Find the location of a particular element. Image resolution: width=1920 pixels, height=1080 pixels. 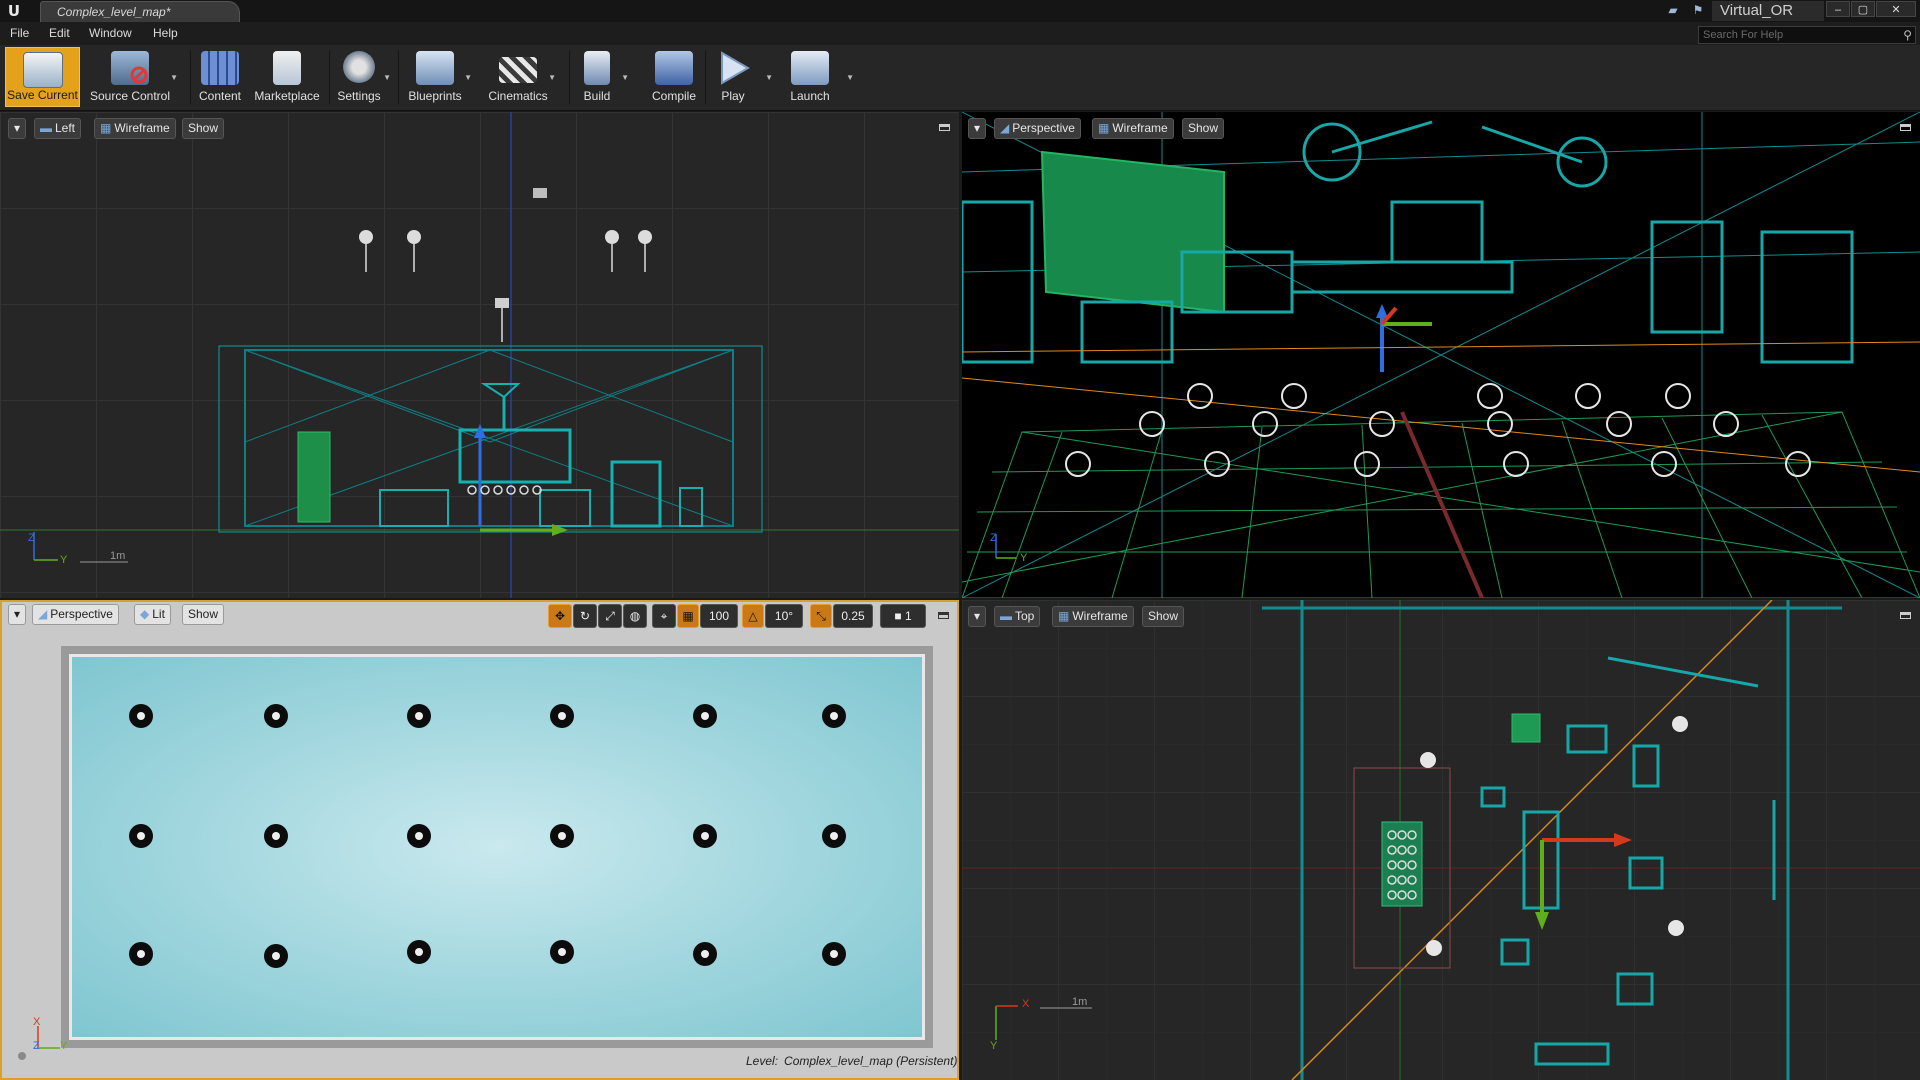

cinematics-button: Cinematics ▼ is located at coordinates (520, 77).